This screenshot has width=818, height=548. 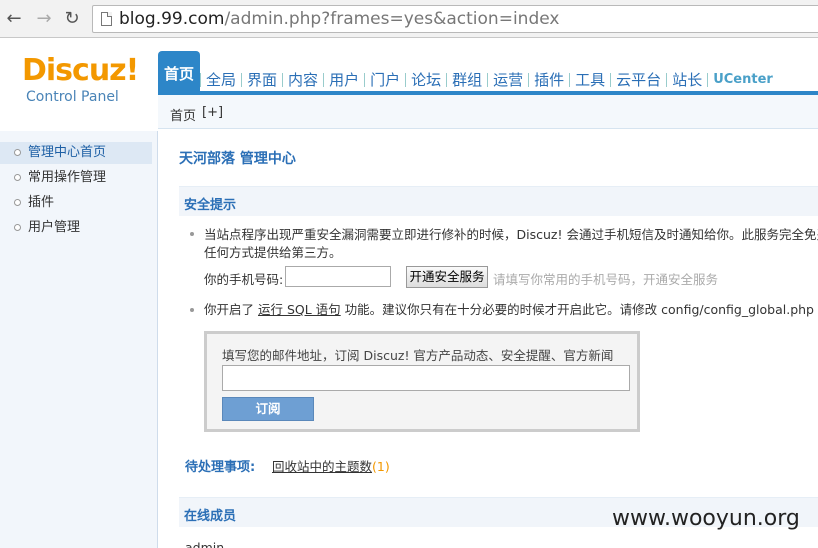 What do you see at coordinates (44, 19) in the screenshot?
I see `forward-arrow-icon: →` at bounding box center [44, 19].